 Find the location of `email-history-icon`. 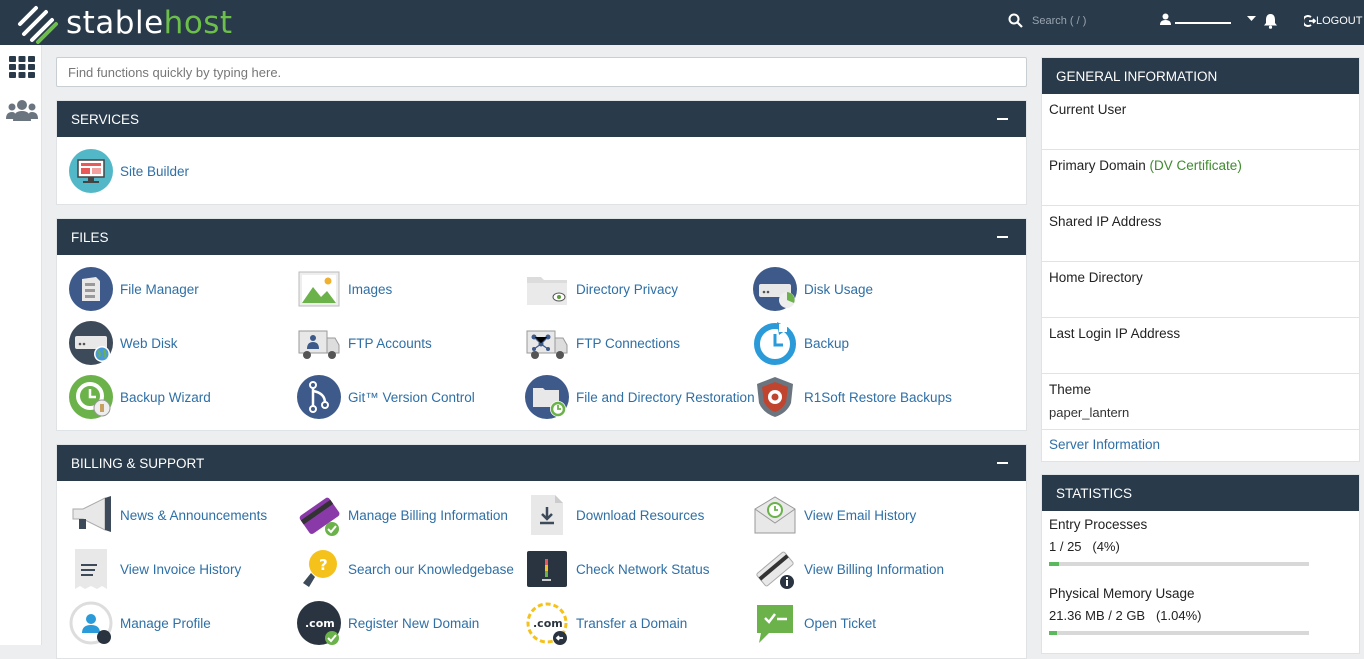

email-history-icon is located at coordinates (775, 515).